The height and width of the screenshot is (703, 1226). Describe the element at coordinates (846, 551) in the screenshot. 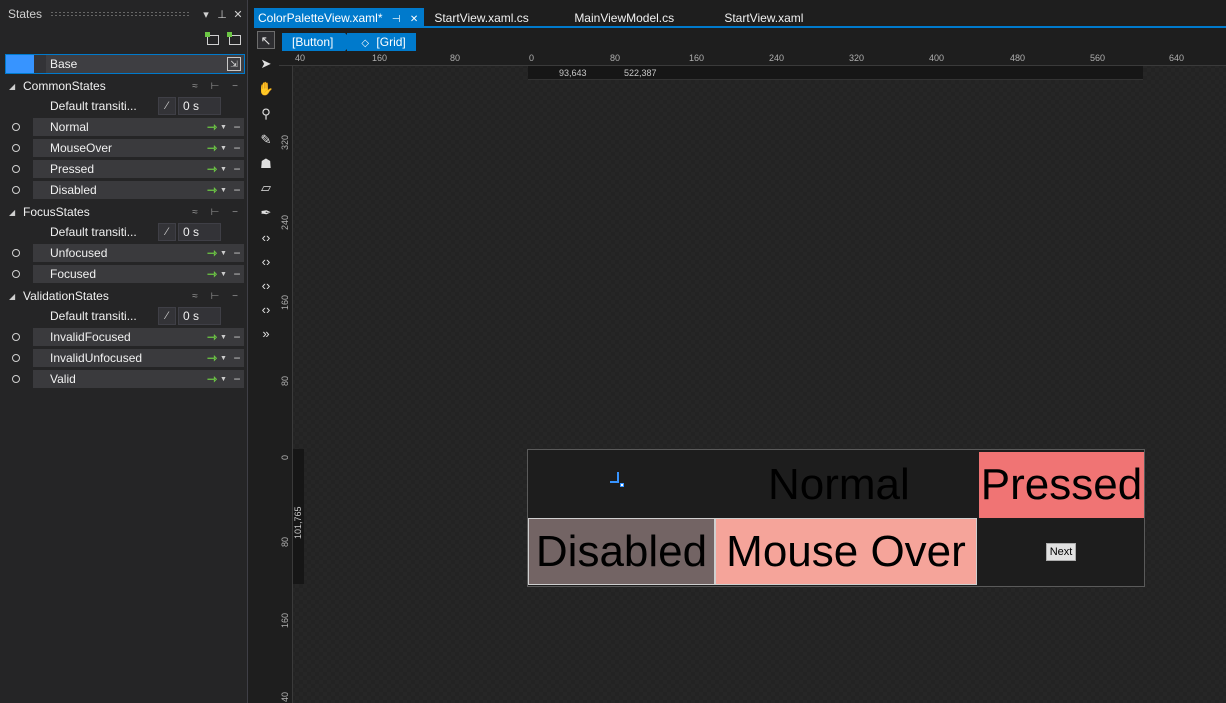

I see `mouse-over-cell: Mouse Over` at that location.